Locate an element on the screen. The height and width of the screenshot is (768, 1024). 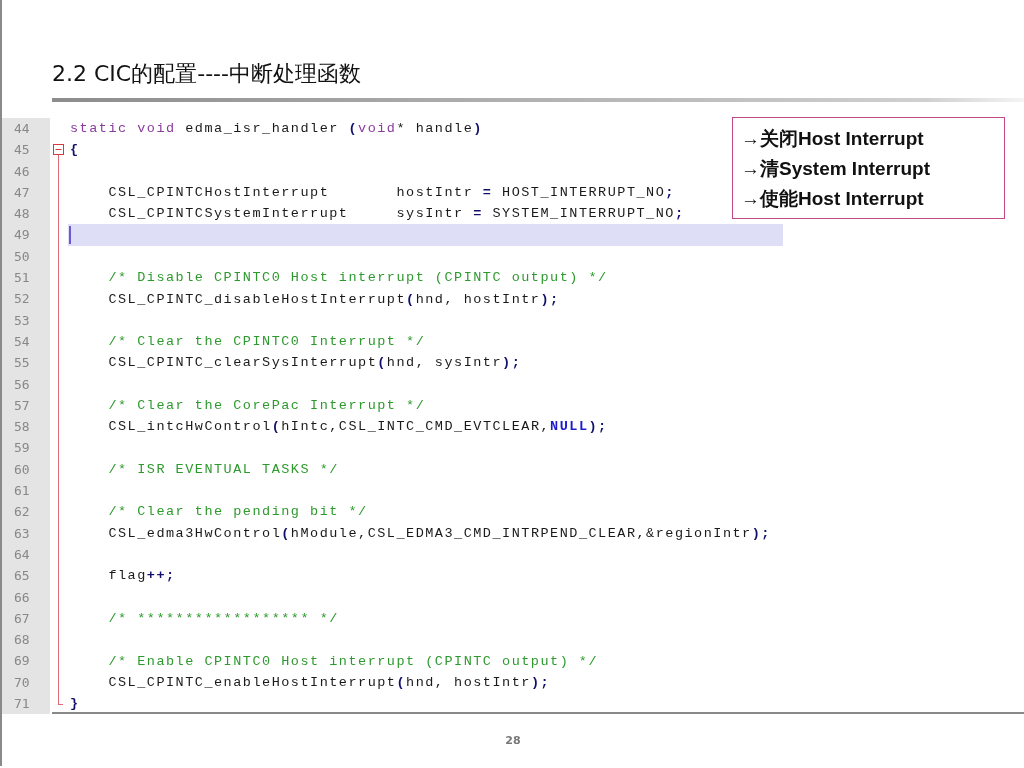
line-number: 70 is located at coordinates (26, 682).